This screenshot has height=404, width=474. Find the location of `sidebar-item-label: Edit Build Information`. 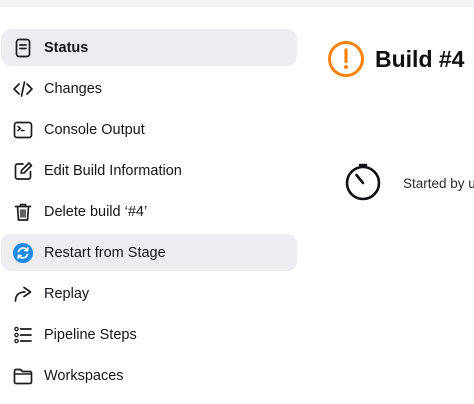

sidebar-item-label: Edit Build Information is located at coordinates (113, 170).